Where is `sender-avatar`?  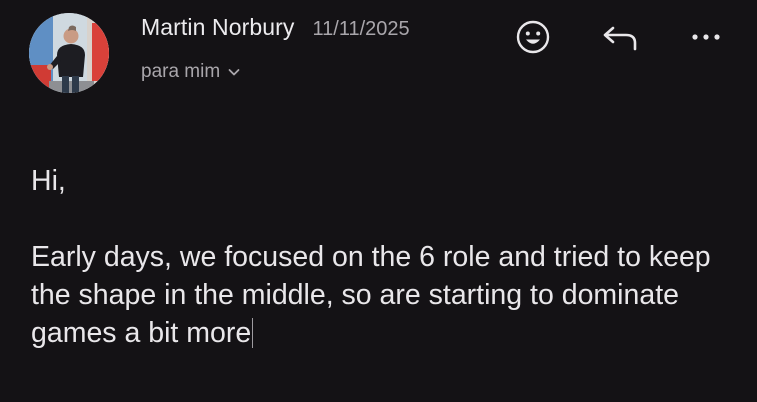 sender-avatar is located at coordinates (69, 53).